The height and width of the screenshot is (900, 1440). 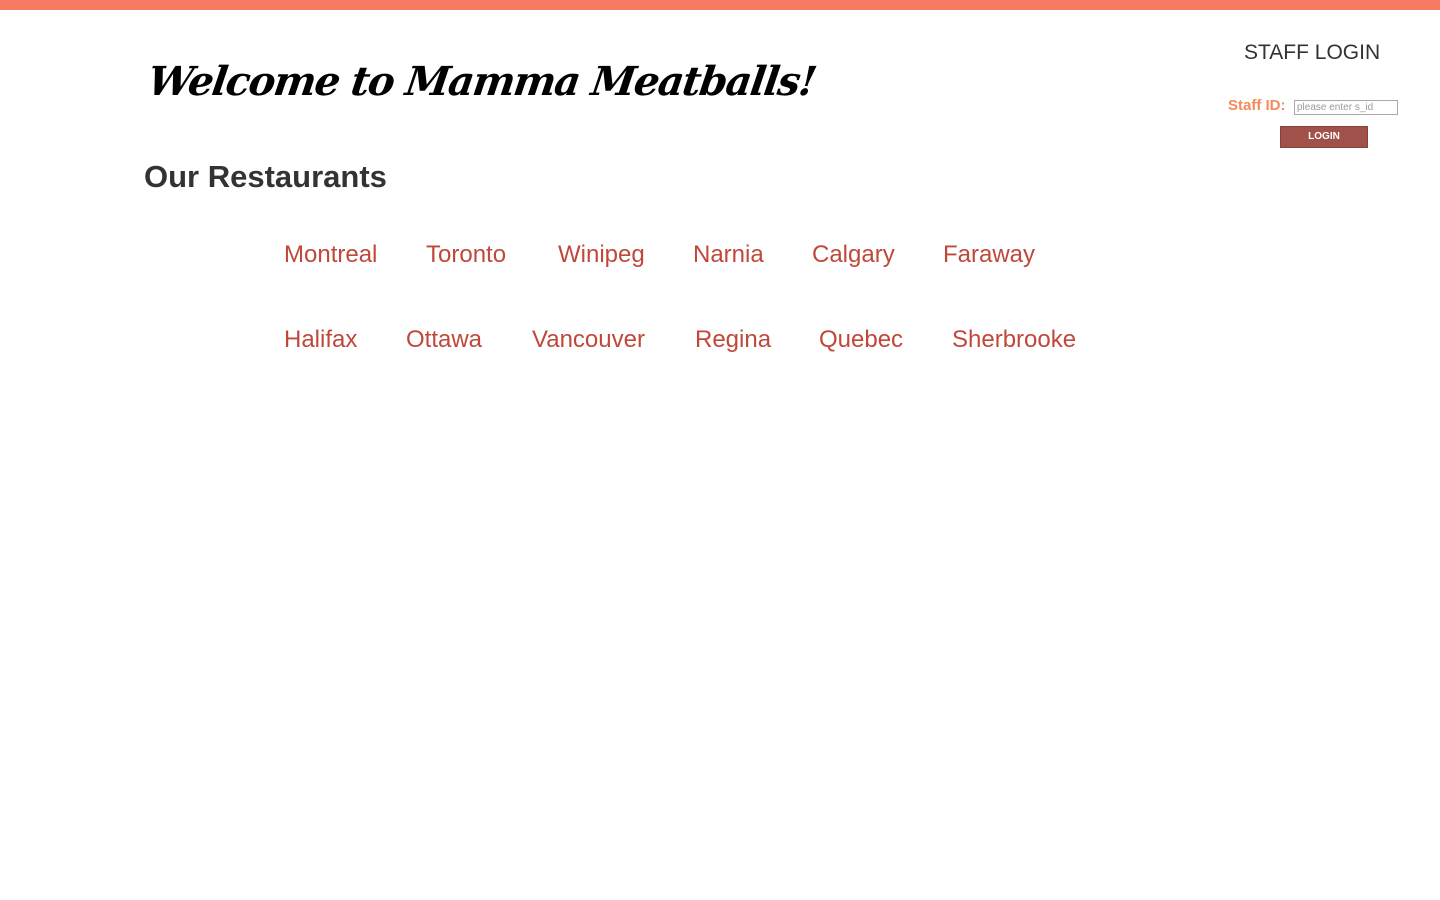 What do you see at coordinates (861, 340) in the screenshot?
I see `restaurant-link-quebec: Quebec` at bounding box center [861, 340].